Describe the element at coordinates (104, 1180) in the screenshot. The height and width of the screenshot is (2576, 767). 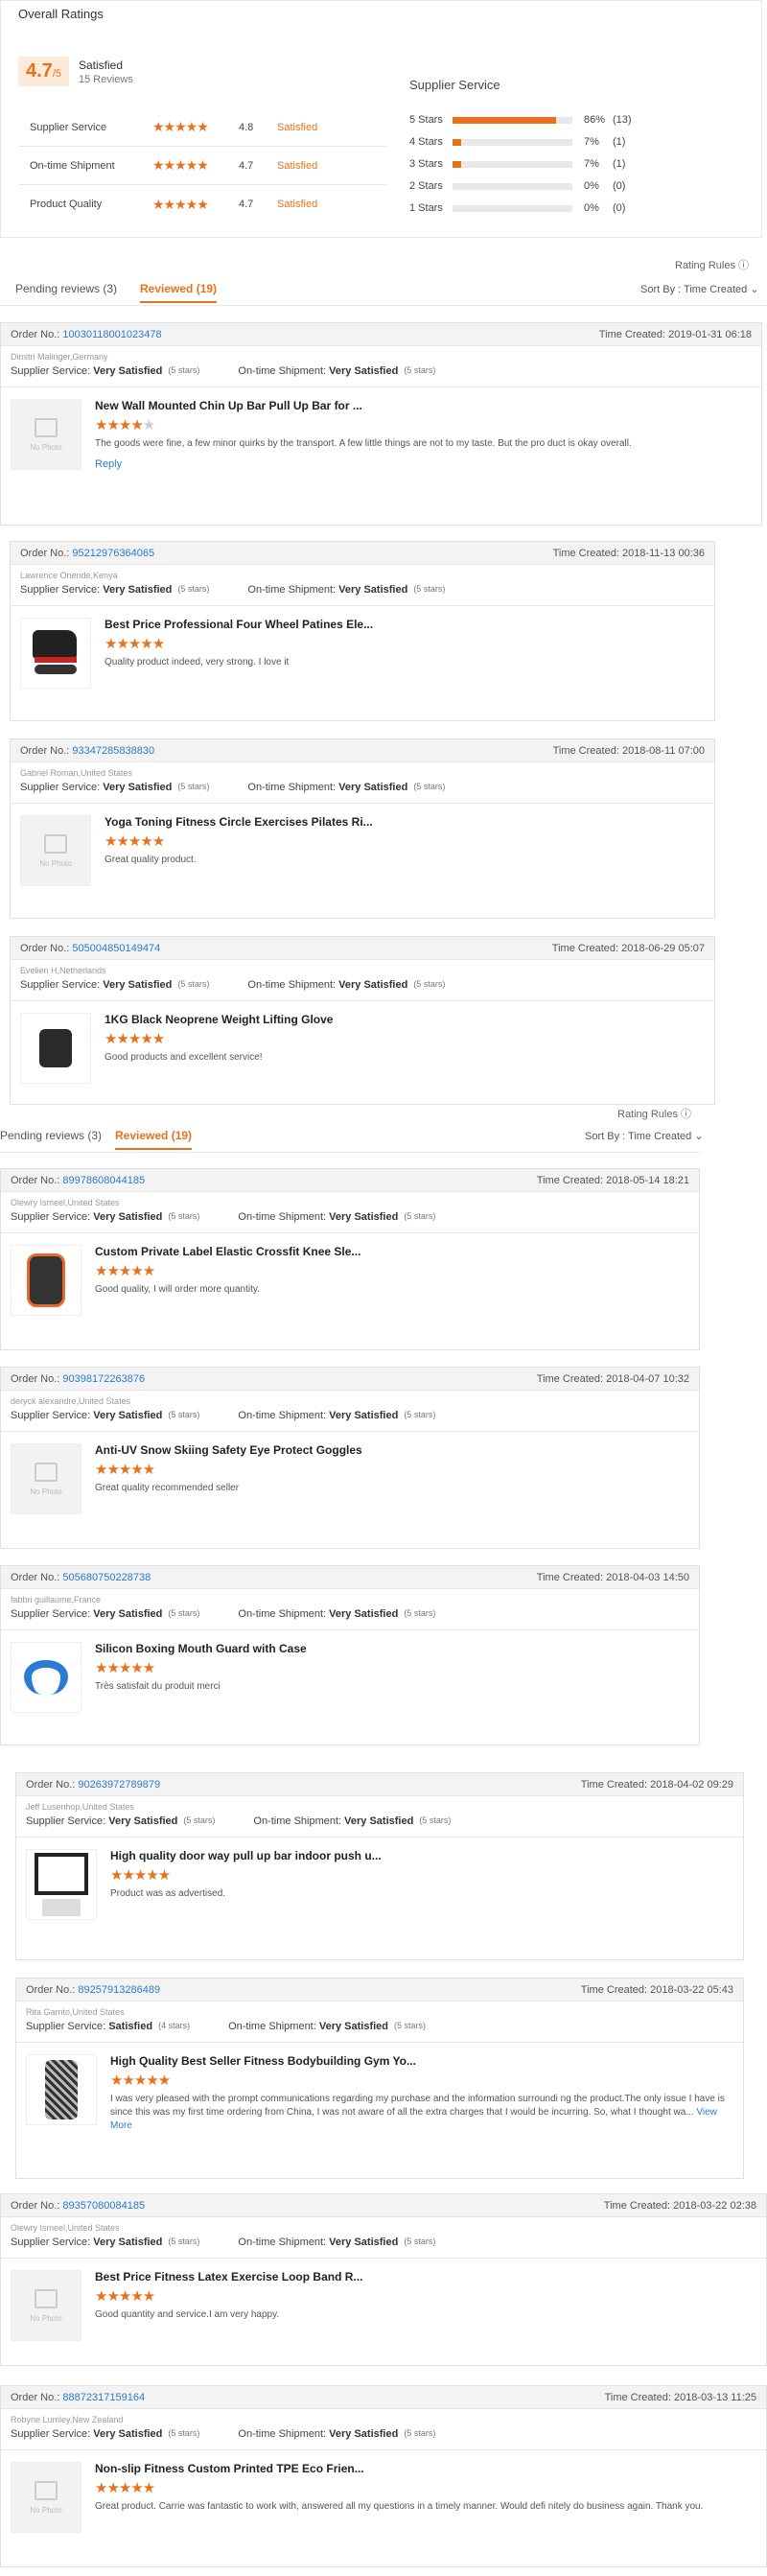
I see `order-number-link: 89978608044185` at that location.